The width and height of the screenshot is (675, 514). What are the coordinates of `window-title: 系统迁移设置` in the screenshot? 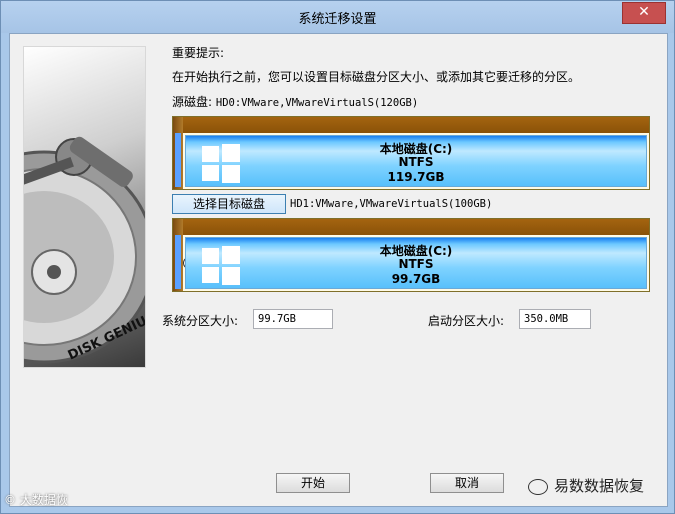 It's located at (337, 19).